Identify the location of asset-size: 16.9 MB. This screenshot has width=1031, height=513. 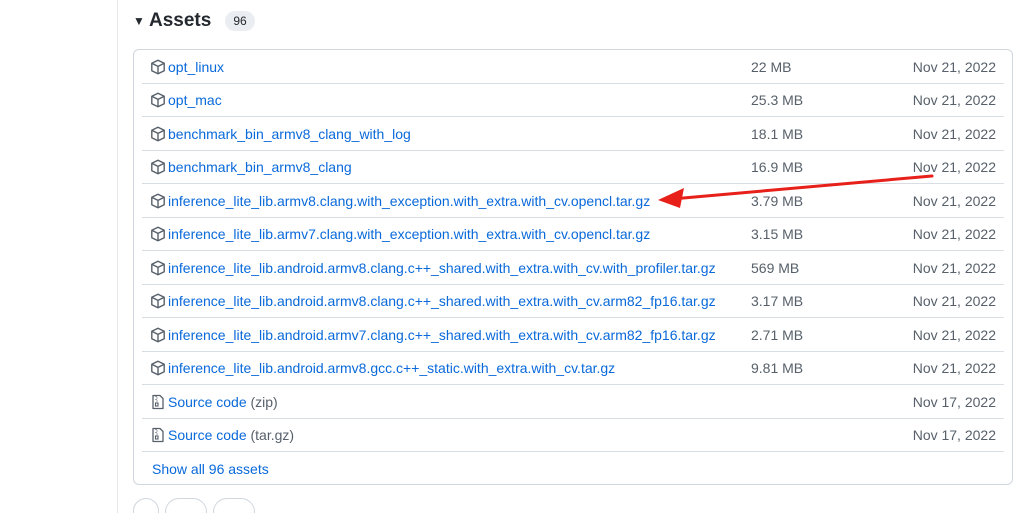
(777, 167).